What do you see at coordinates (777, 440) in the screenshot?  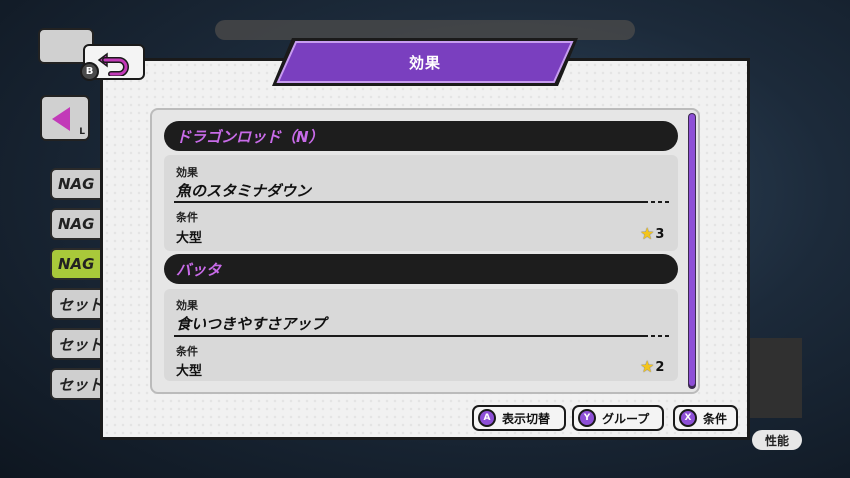 I see `bg-performance-tab: 性能` at bounding box center [777, 440].